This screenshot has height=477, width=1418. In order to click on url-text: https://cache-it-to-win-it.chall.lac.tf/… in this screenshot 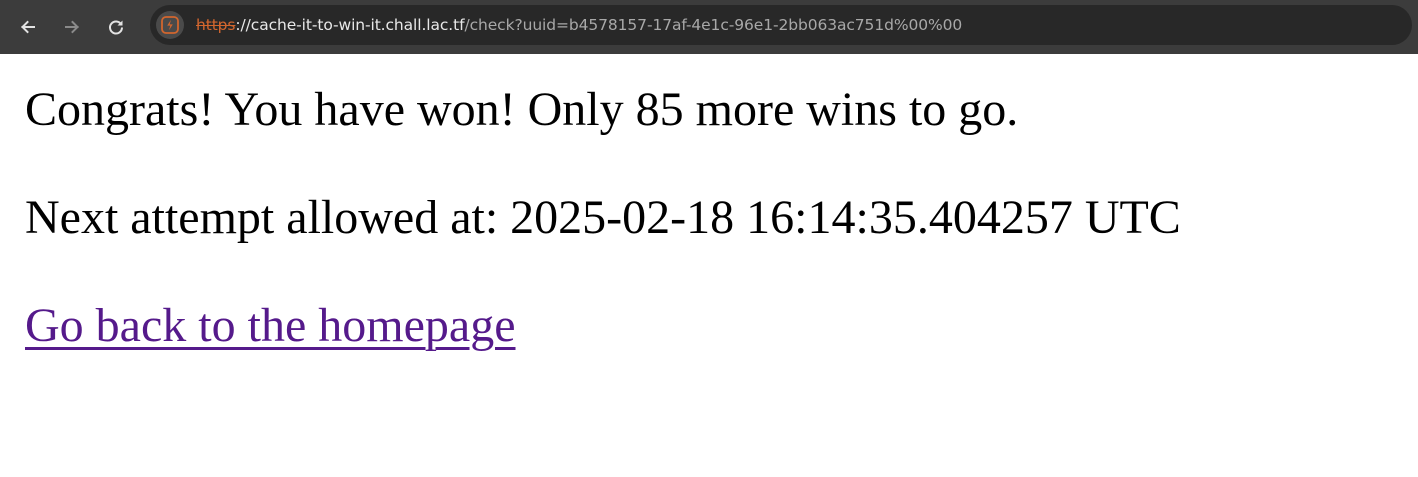, I will do `click(579, 25)`.